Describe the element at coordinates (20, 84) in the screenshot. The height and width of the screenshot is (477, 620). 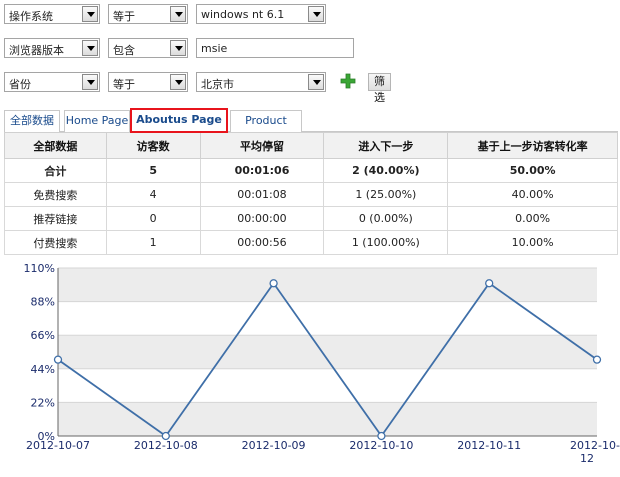
I see `filter-field-value: 省份` at that location.